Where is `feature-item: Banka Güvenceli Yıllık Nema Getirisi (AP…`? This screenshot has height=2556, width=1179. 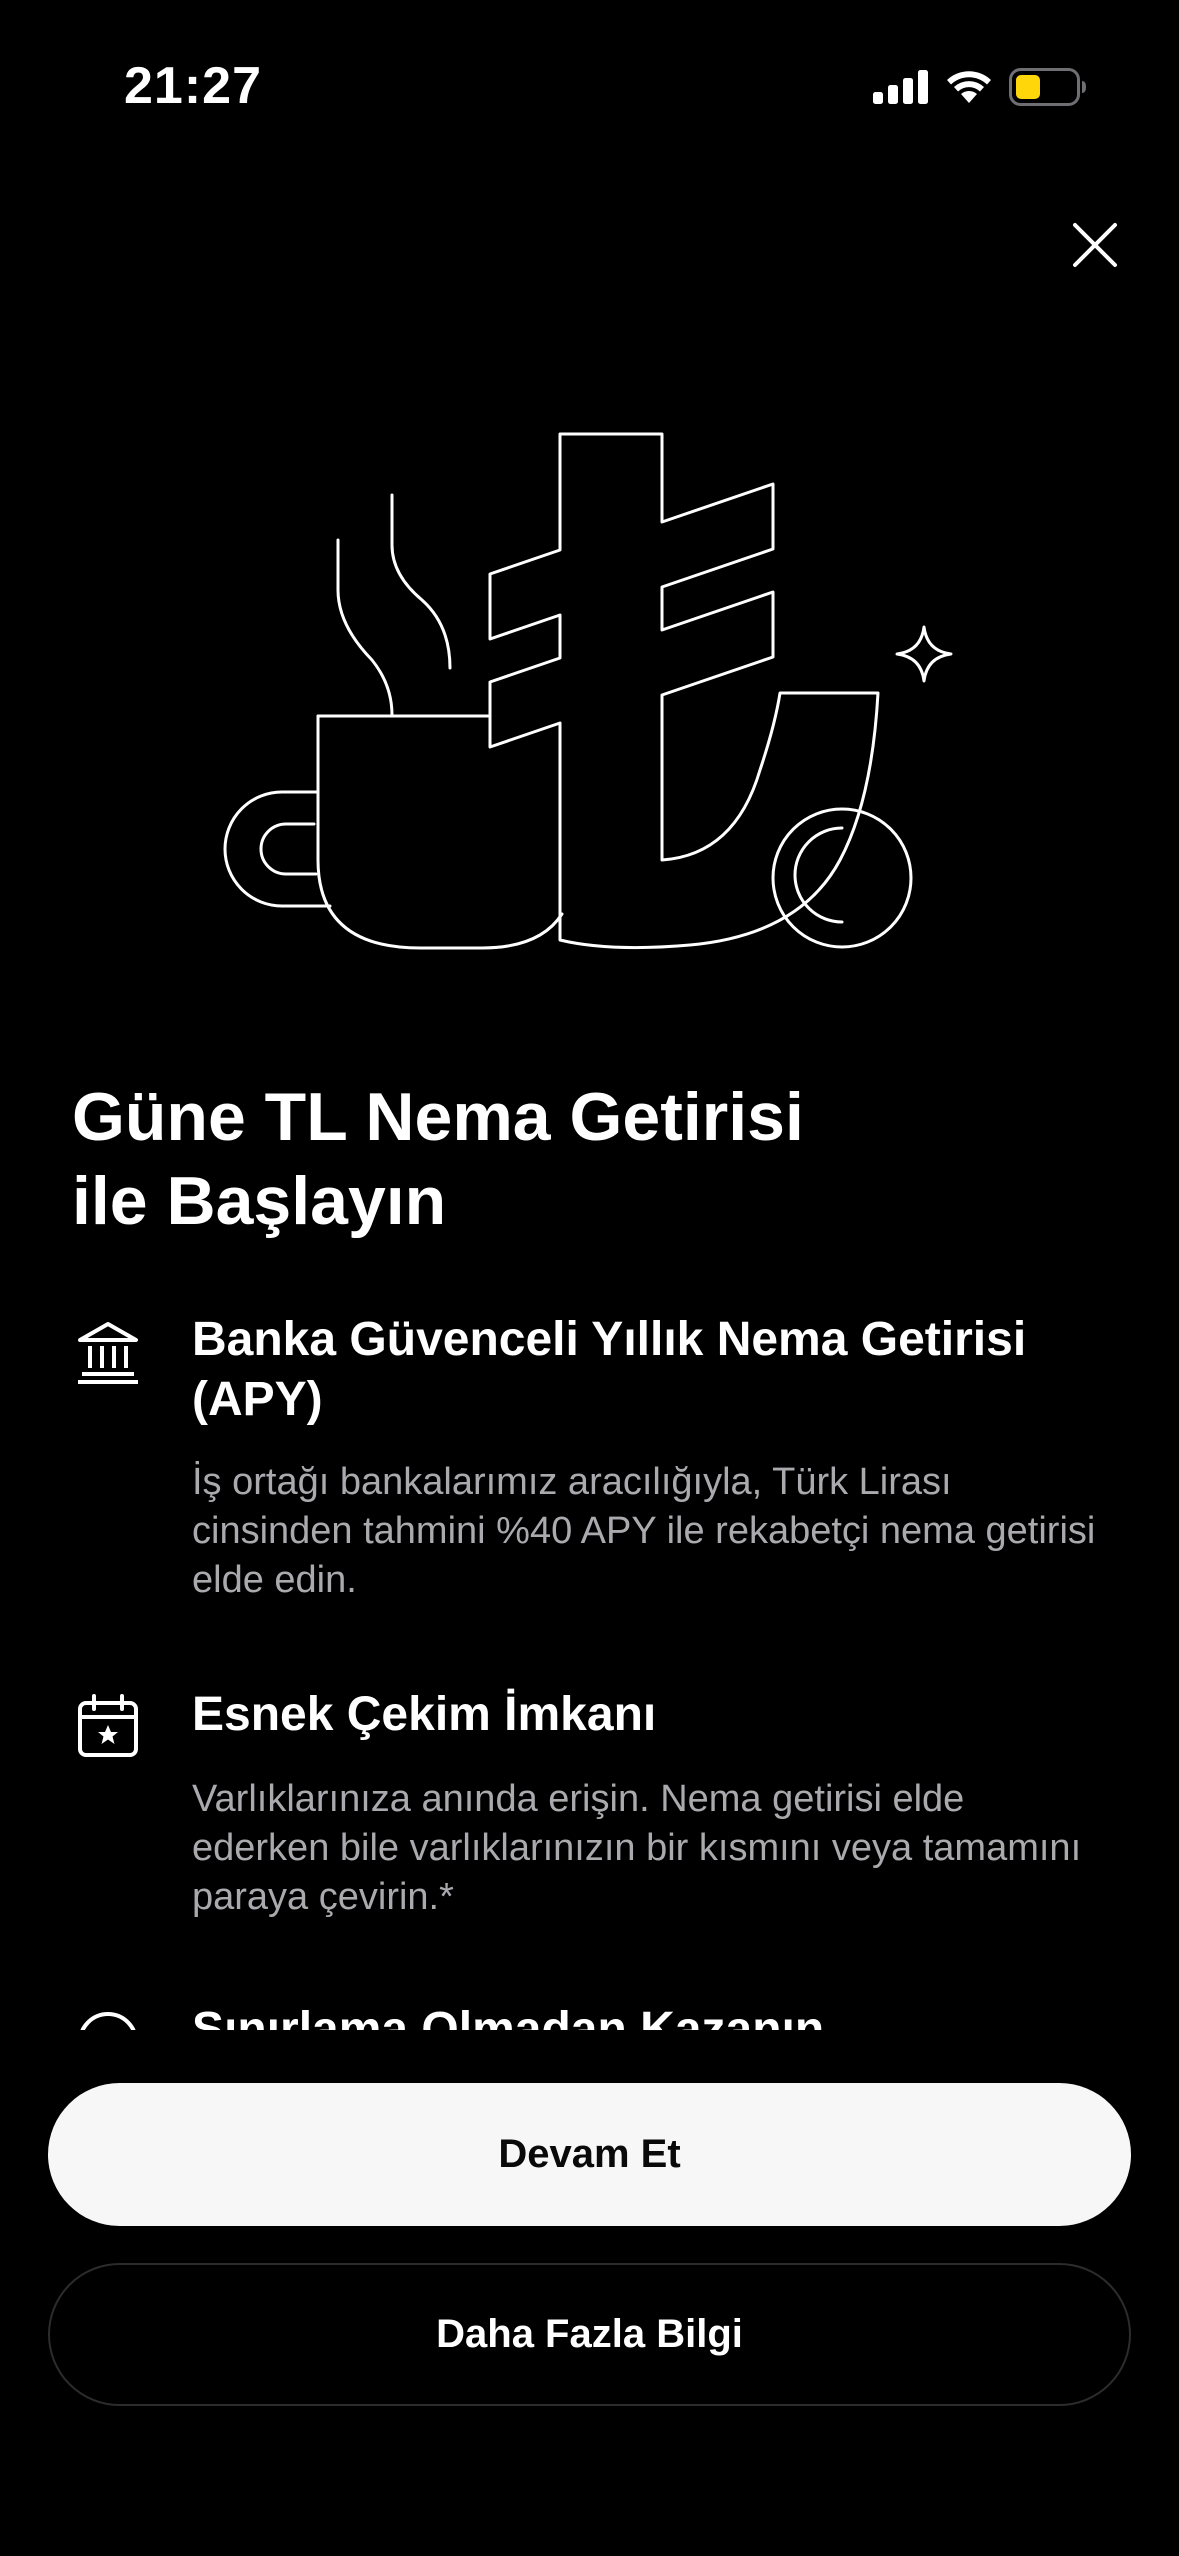
feature-item: Banka Güvenceli Yıllık Nema Getirisi (AP… is located at coordinates (589, 1460).